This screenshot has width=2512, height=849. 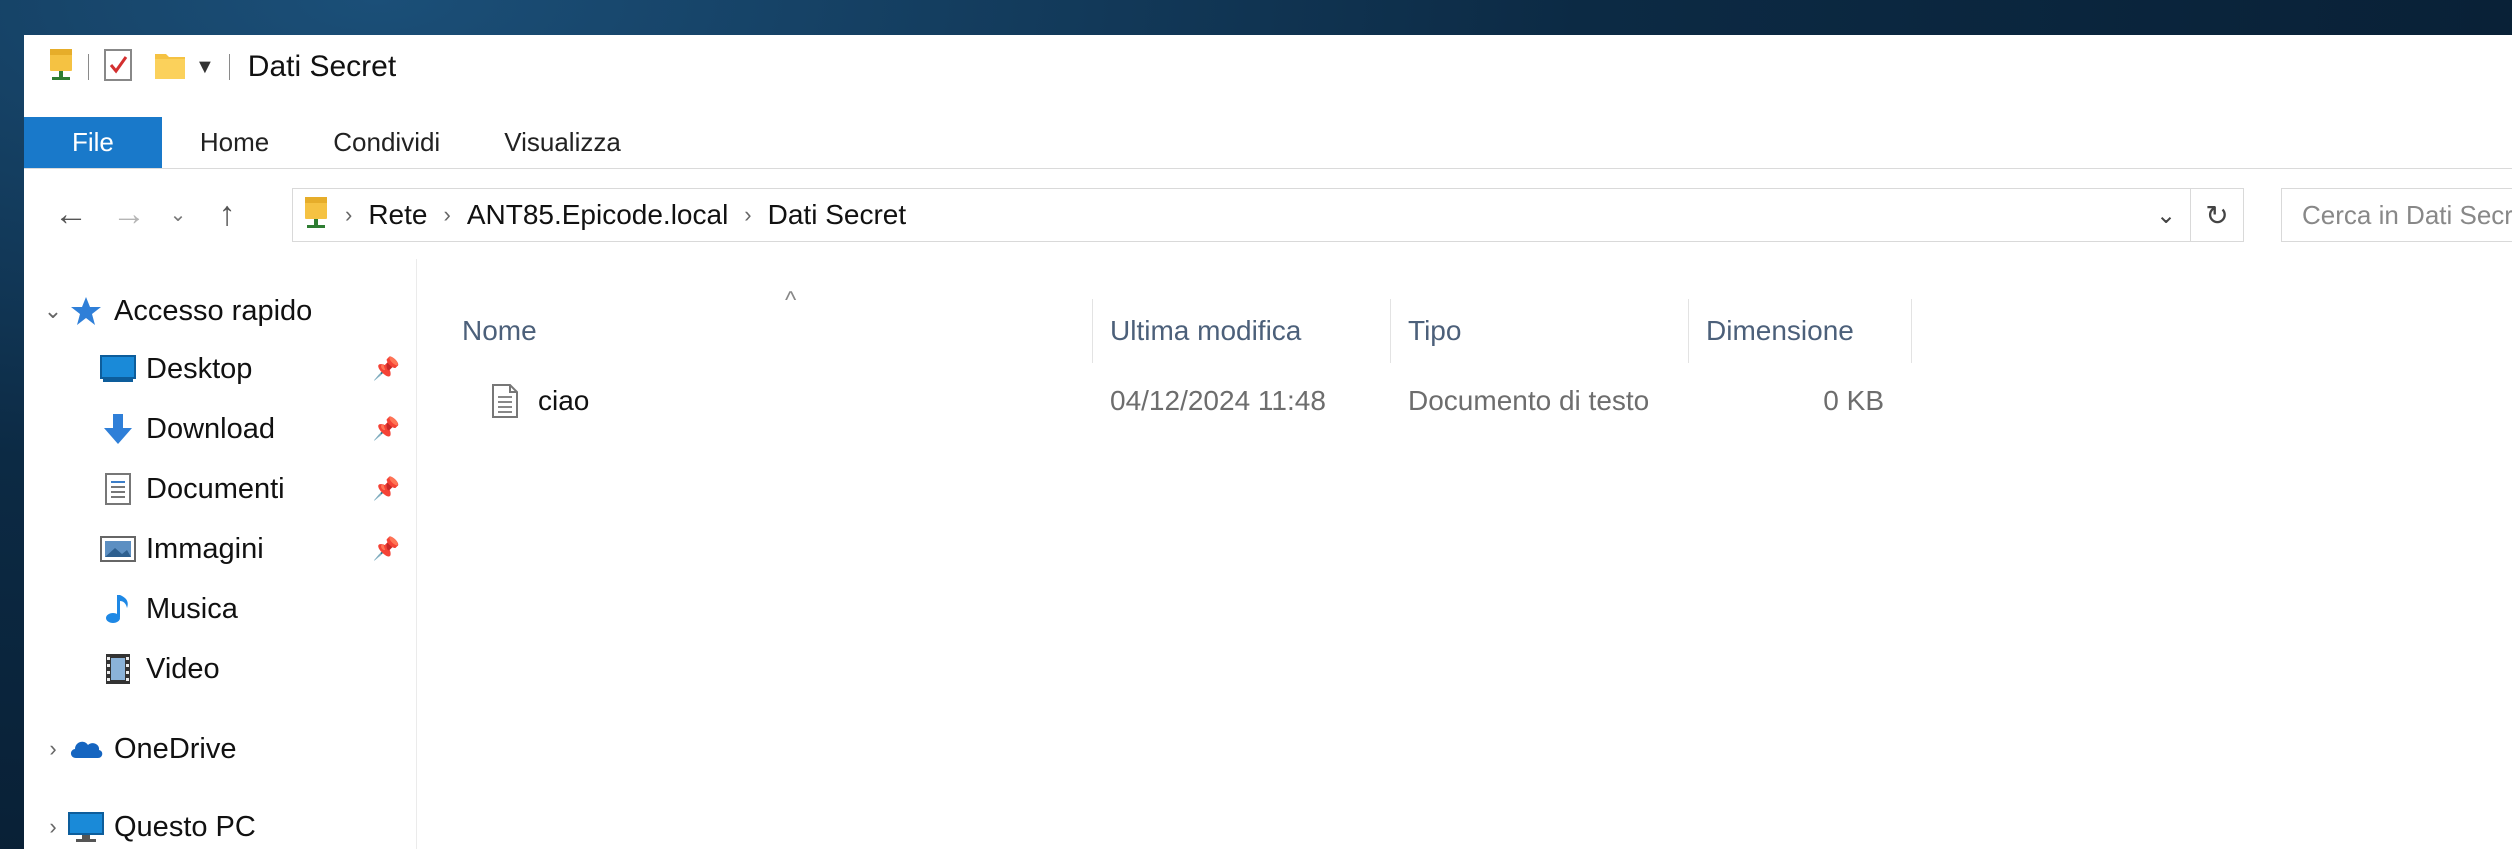 I want to click on nav-quick-access: ⌄ Accesso rapido, so click(x=220, y=311).